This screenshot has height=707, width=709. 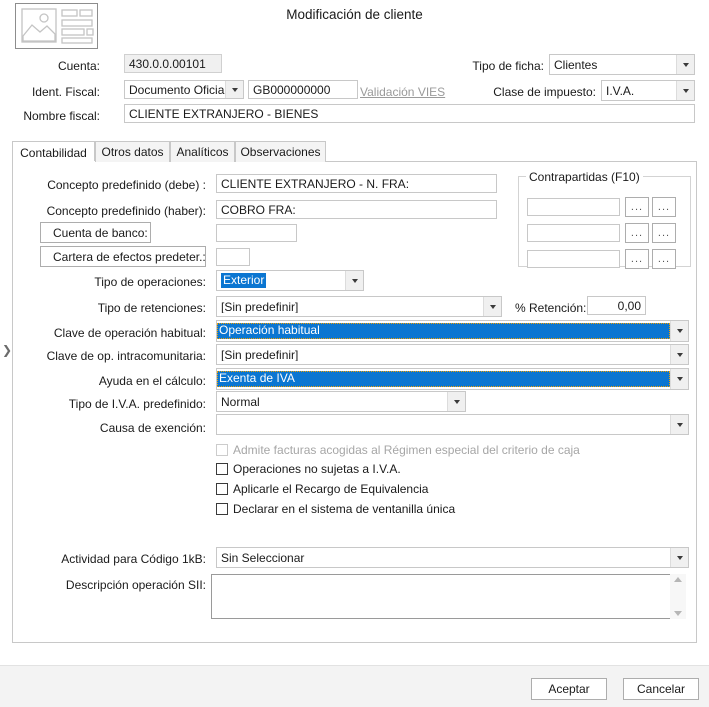 What do you see at coordinates (452, 557) in the screenshot?
I see `actividad-select: Sin Seleccionar` at bounding box center [452, 557].